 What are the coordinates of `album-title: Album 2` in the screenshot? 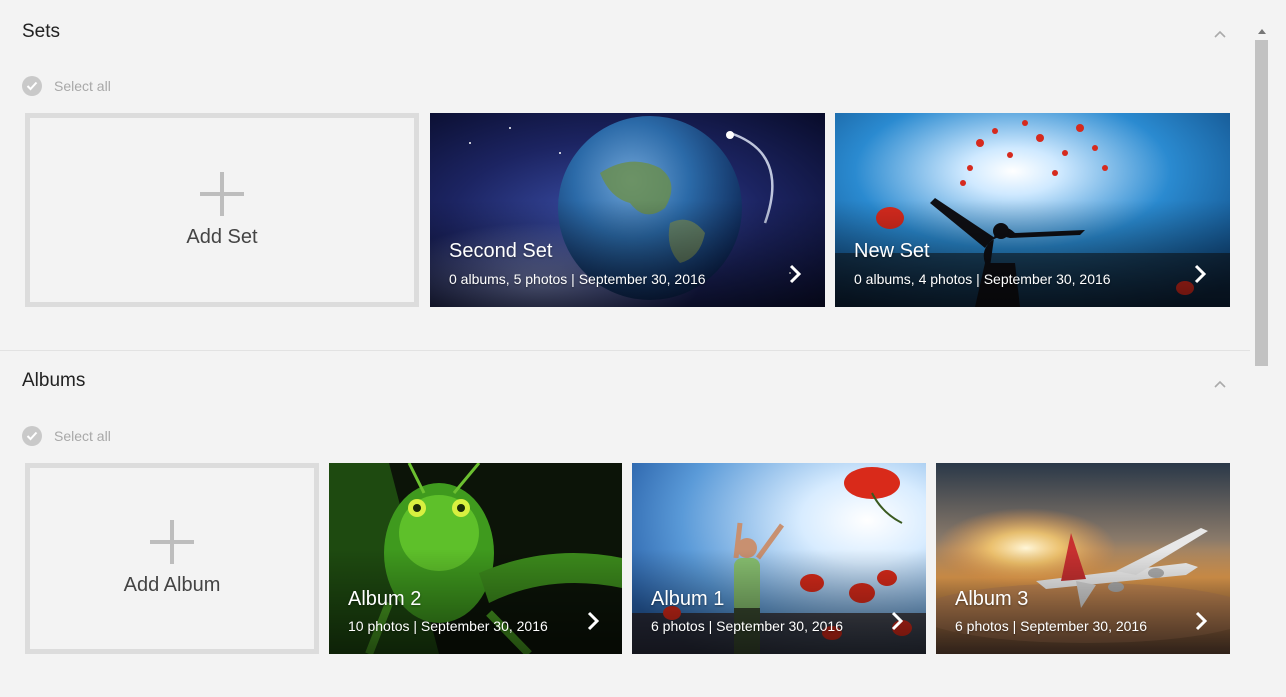 It's located at (385, 599).